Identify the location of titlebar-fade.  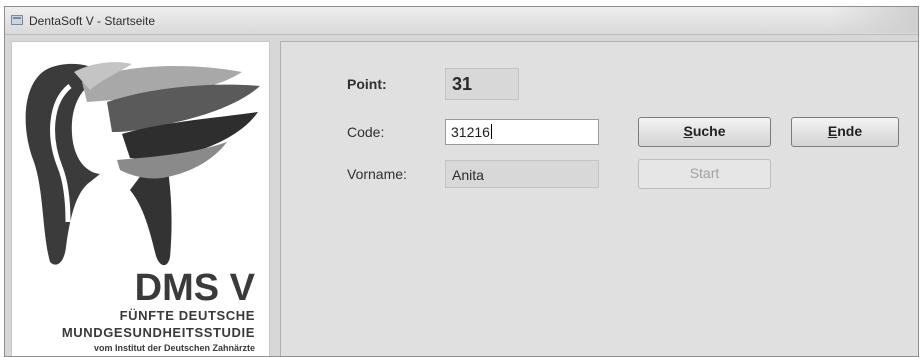
(873, 20).